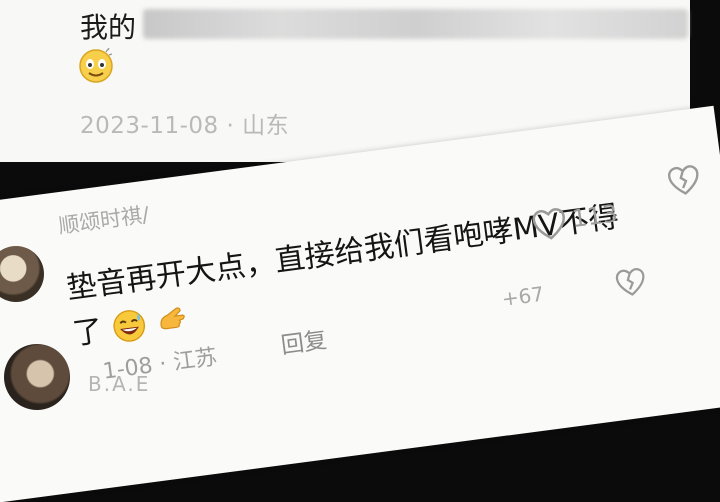  I want to click on partial-like-count: +67, so click(523, 296).